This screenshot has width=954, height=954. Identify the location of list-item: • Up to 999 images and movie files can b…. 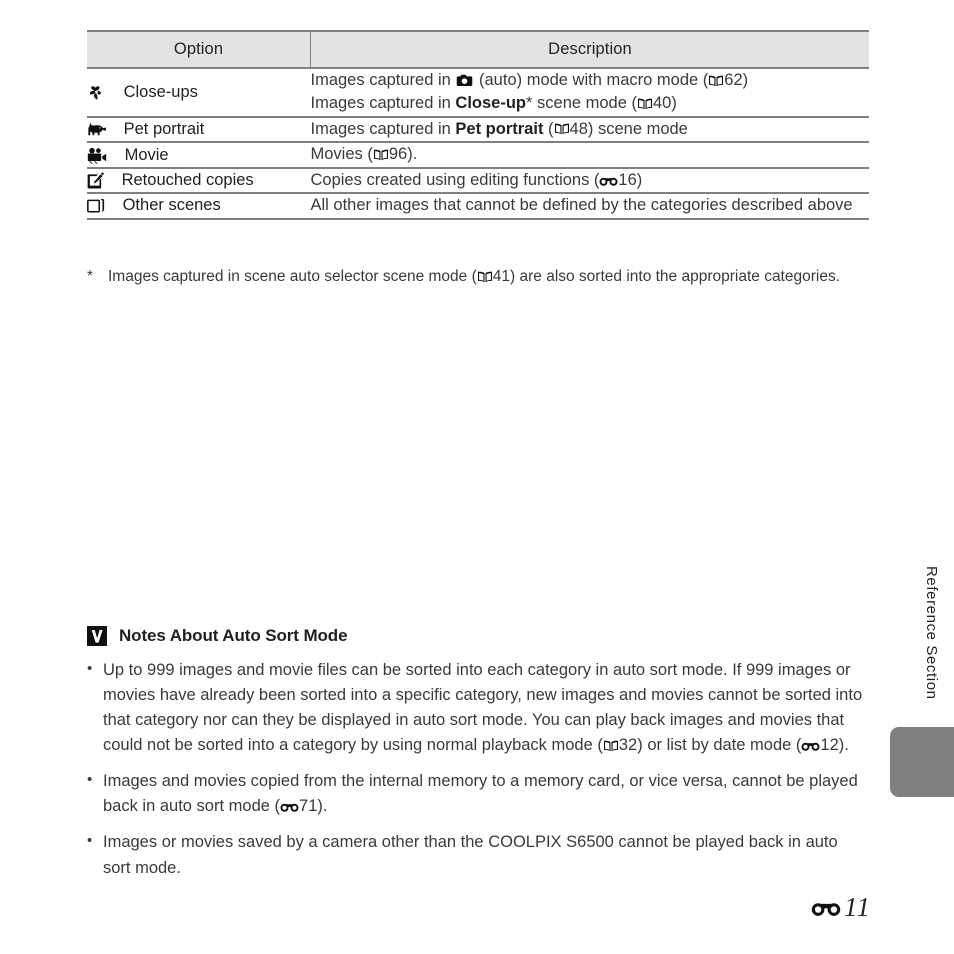
(478, 708).